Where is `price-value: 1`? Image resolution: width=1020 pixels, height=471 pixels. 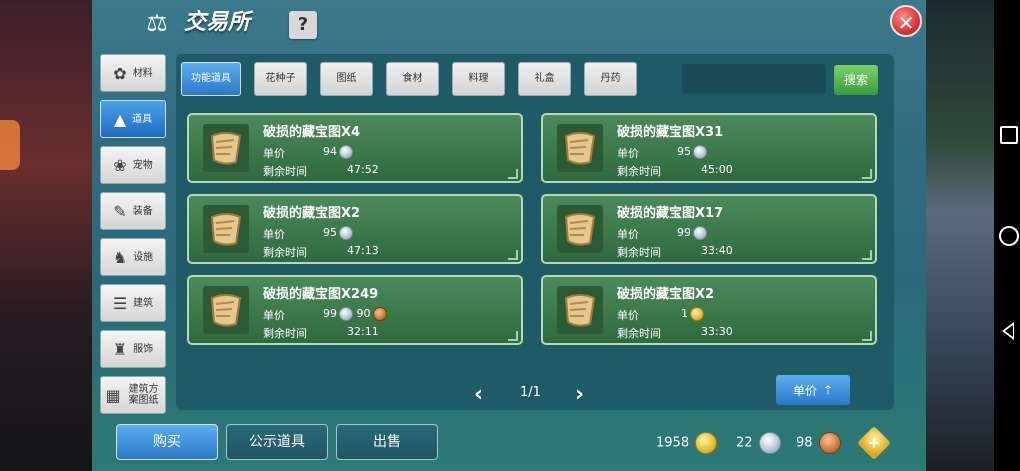 price-value: 1 is located at coordinates (692, 314).